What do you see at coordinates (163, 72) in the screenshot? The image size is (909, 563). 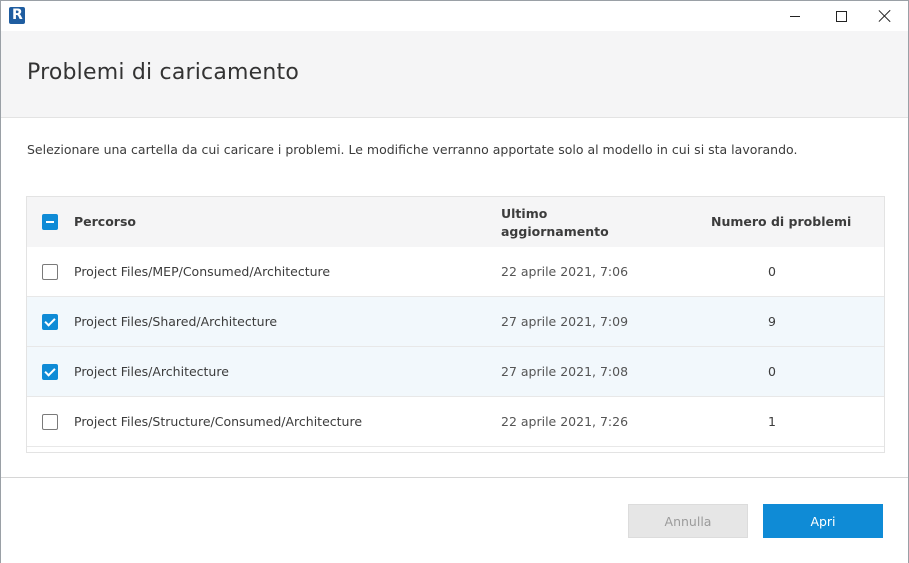 I see `dialog-title: Problemi di caricamento` at bounding box center [163, 72].